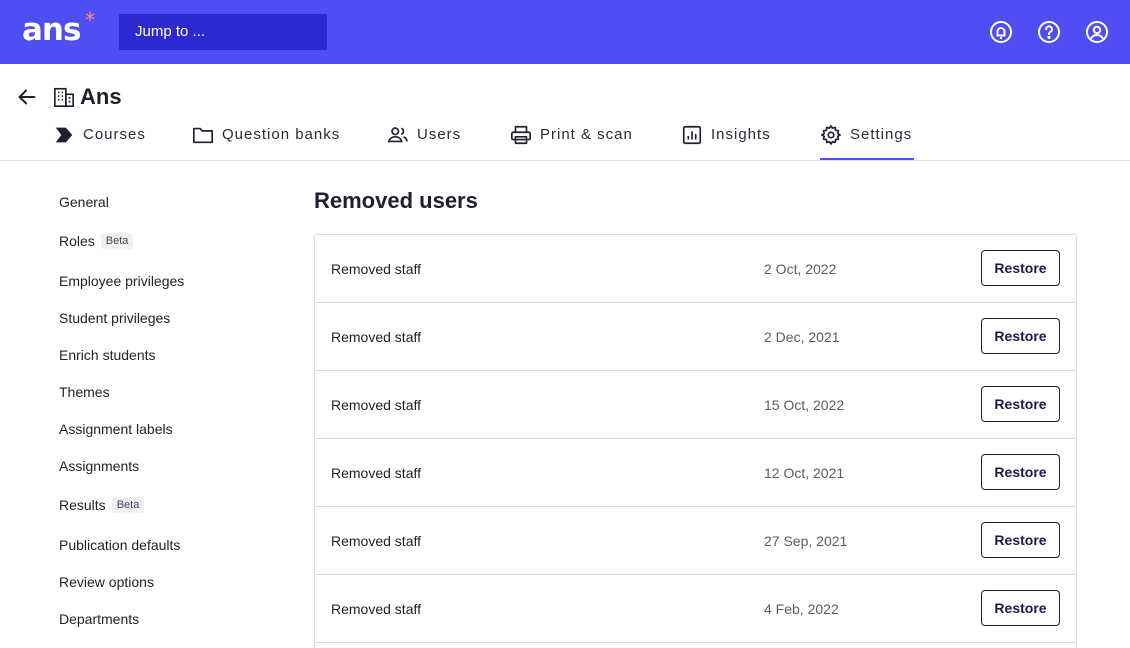  What do you see at coordinates (96, 241) in the screenshot?
I see `sidebar-item-roles: Roles Beta` at bounding box center [96, 241].